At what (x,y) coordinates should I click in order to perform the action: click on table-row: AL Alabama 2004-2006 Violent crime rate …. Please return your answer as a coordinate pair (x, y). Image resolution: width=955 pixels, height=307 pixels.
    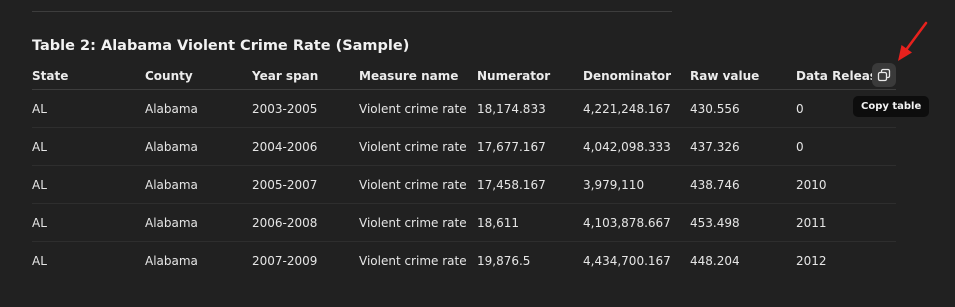
    Looking at the image, I should click on (464, 146).